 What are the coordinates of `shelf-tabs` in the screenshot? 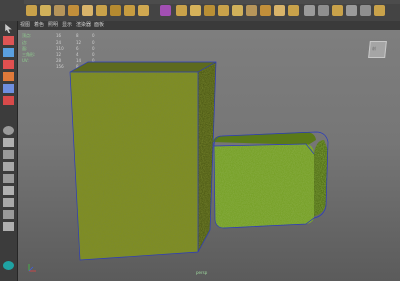 It's located at (212, 2).